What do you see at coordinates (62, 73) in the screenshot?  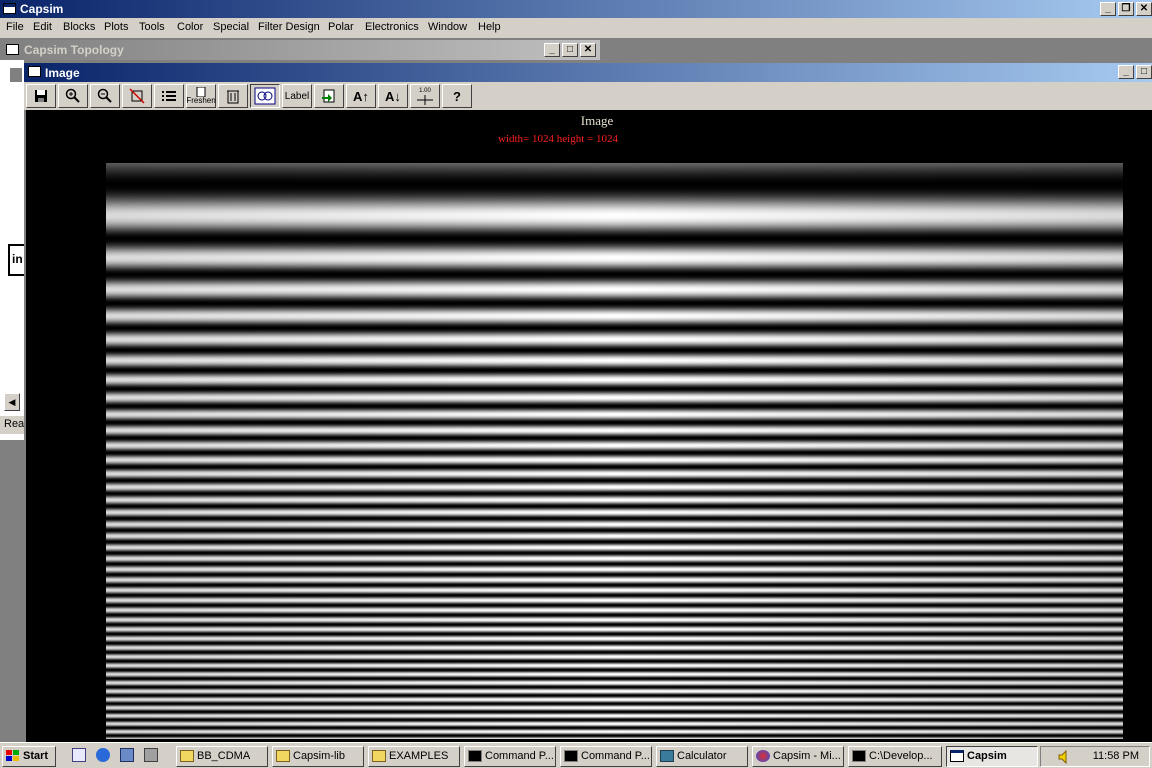 I see `image-window-title: Image` at bounding box center [62, 73].